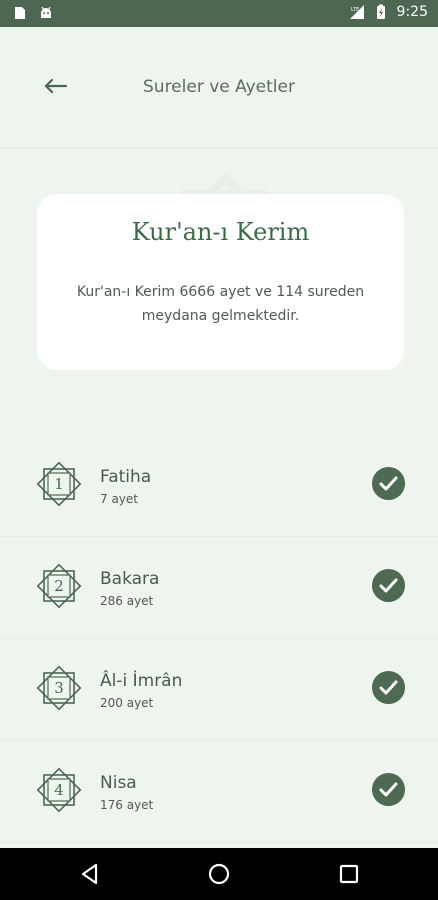  What do you see at coordinates (219, 690) in the screenshot?
I see `surah-item-al-i-imran: 3 Âl-i İmrân 200 ayet` at bounding box center [219, 690].